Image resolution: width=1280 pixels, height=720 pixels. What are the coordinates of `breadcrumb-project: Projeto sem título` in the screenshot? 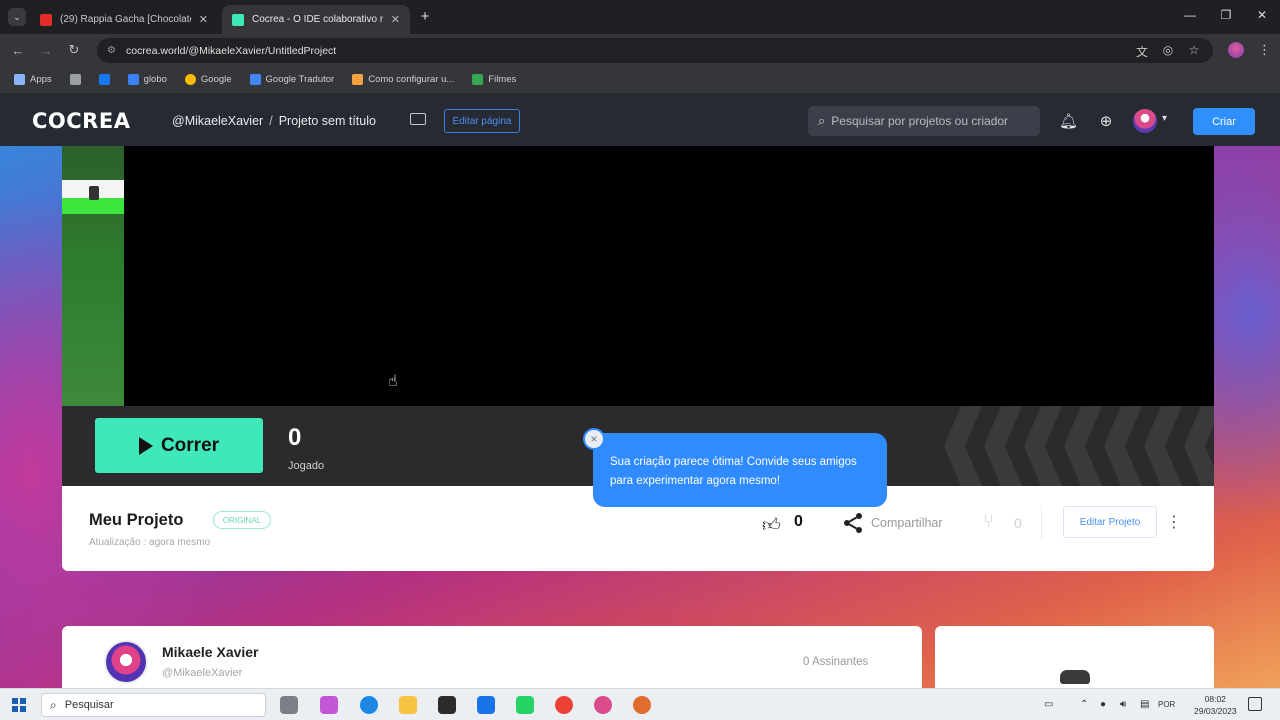 It's located at (327, 121).